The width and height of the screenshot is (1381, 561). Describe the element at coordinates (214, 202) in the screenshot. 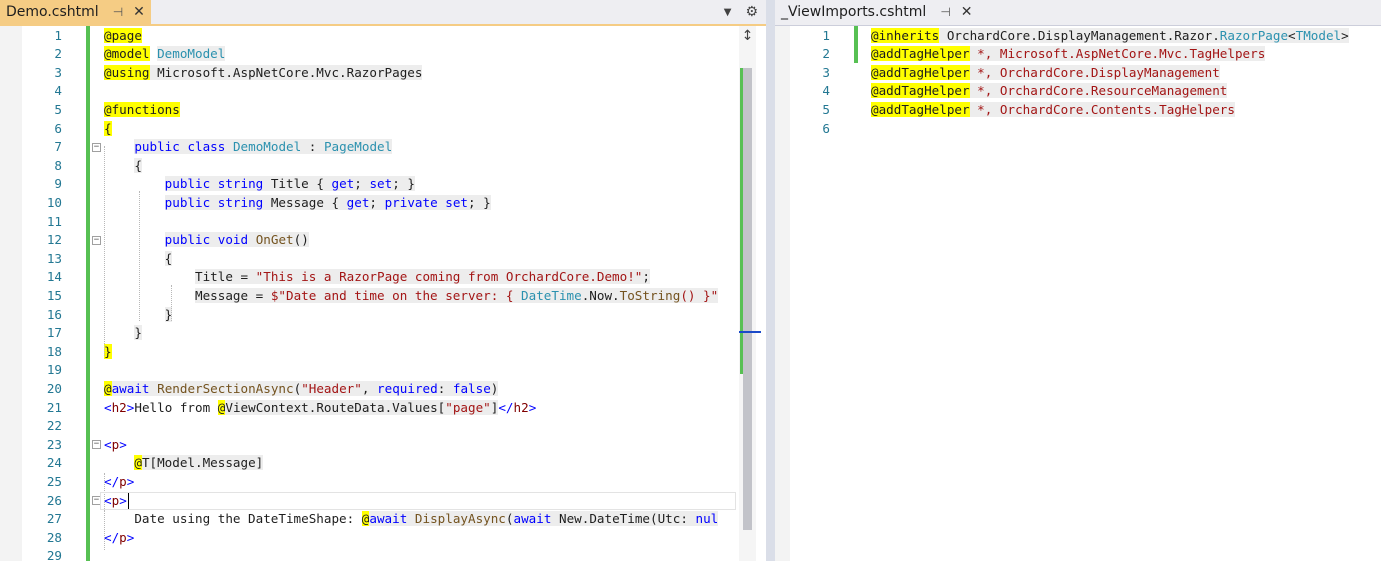

I see `code-token` at that location.